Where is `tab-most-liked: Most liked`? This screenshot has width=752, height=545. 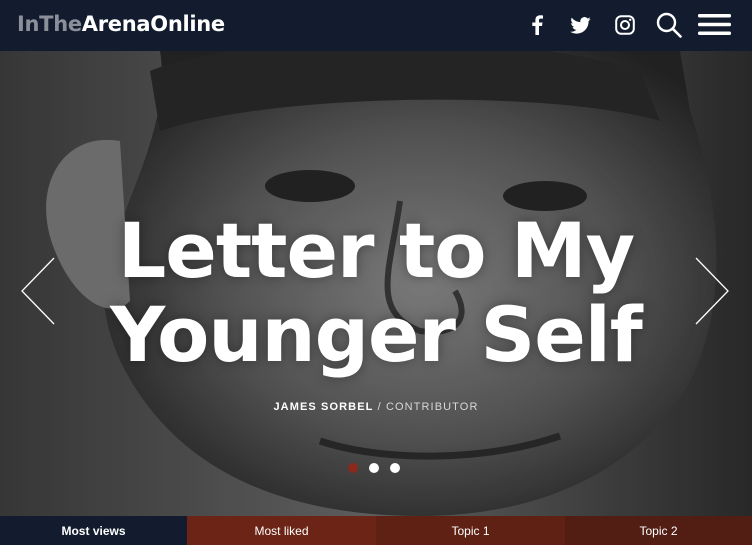
tab-most-liked: Most liked is located at coordinates (281, 530).